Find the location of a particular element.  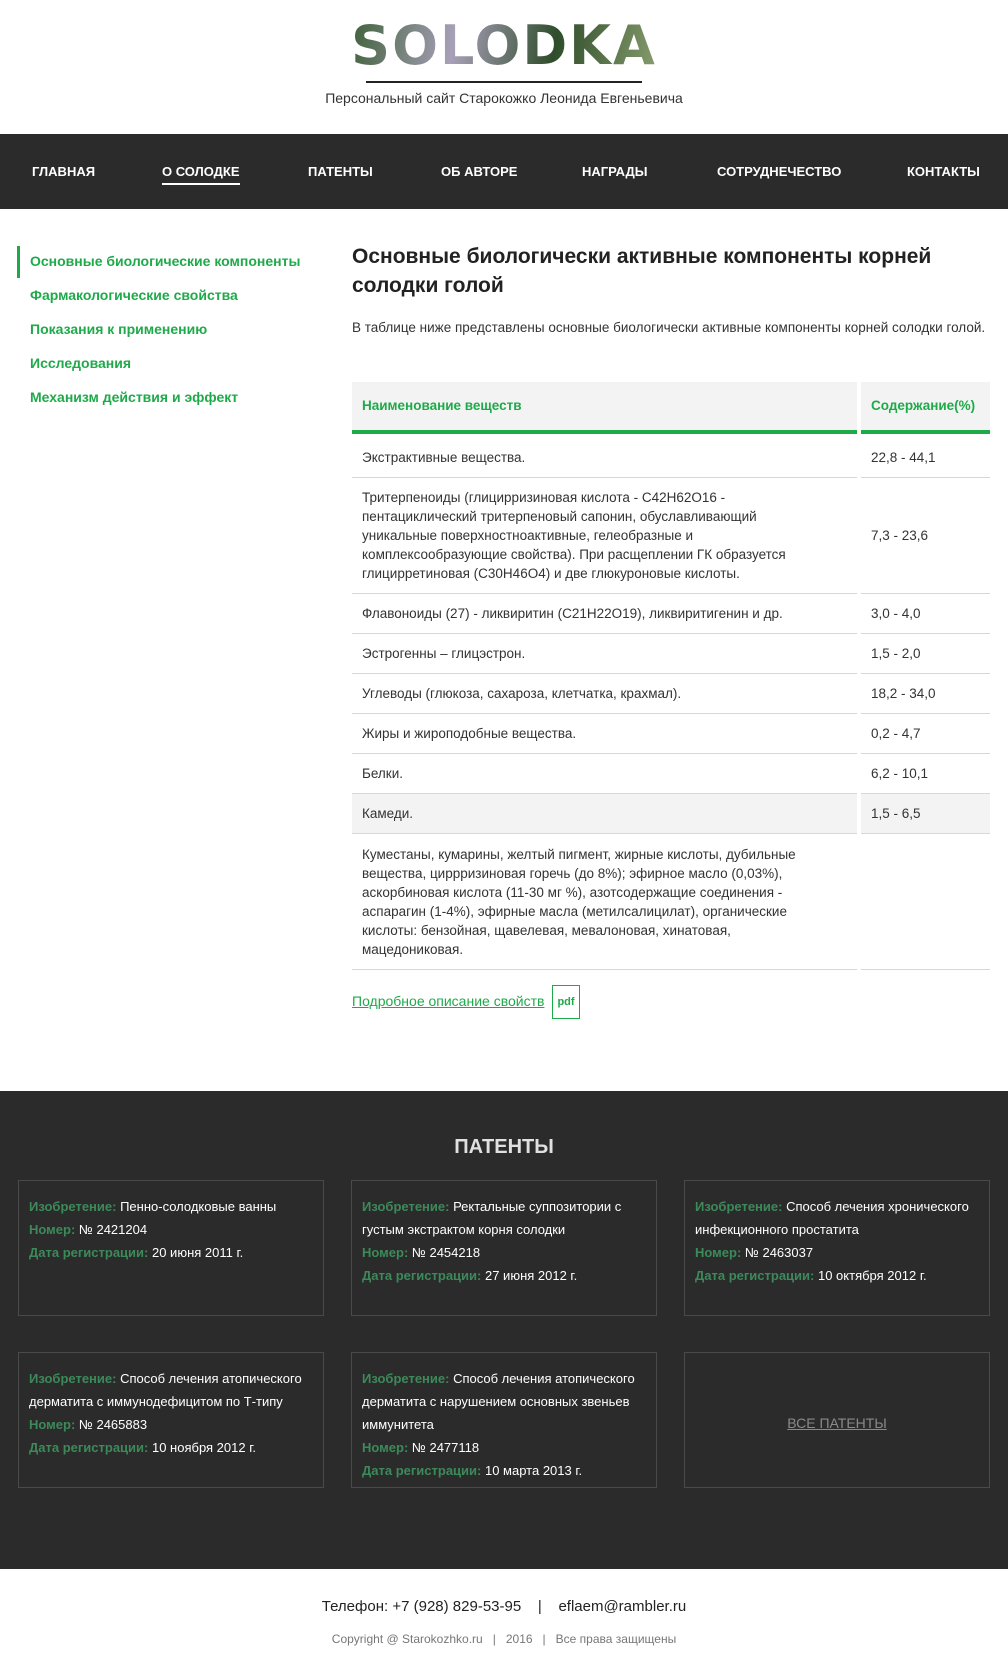

cell-substance: Экстрактивные вещества. is located at coordinates (604, 458).